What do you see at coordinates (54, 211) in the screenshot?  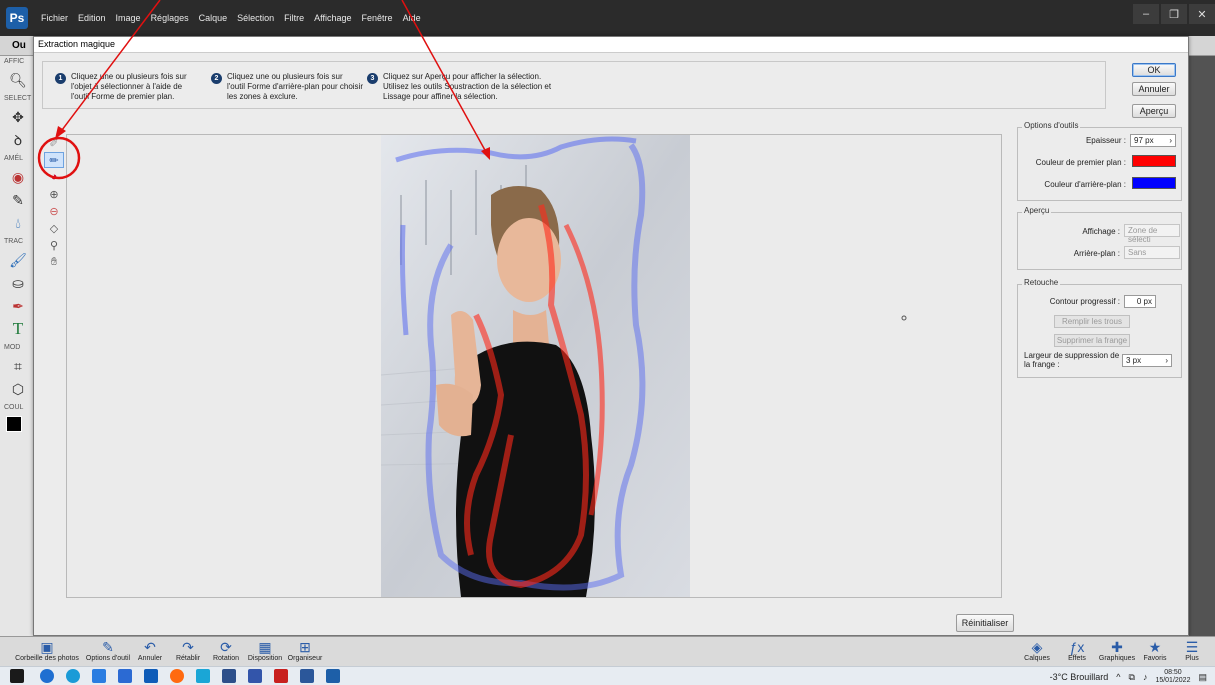 I see `remove-from-selection-icon: ⊖` at bounding box center [54, 211].